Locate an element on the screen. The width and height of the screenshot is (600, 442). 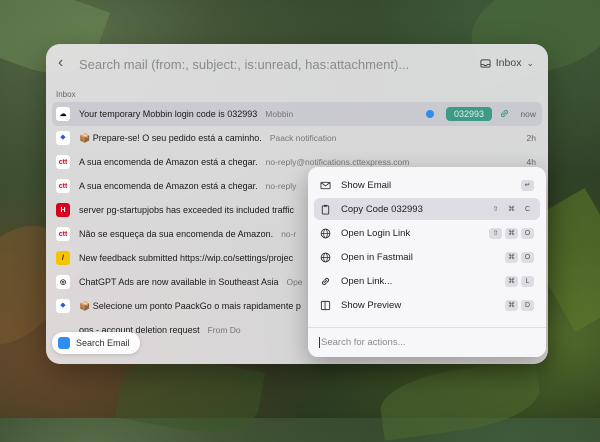
menu-item-label: Show Preview is located at coordinates (371, 305).